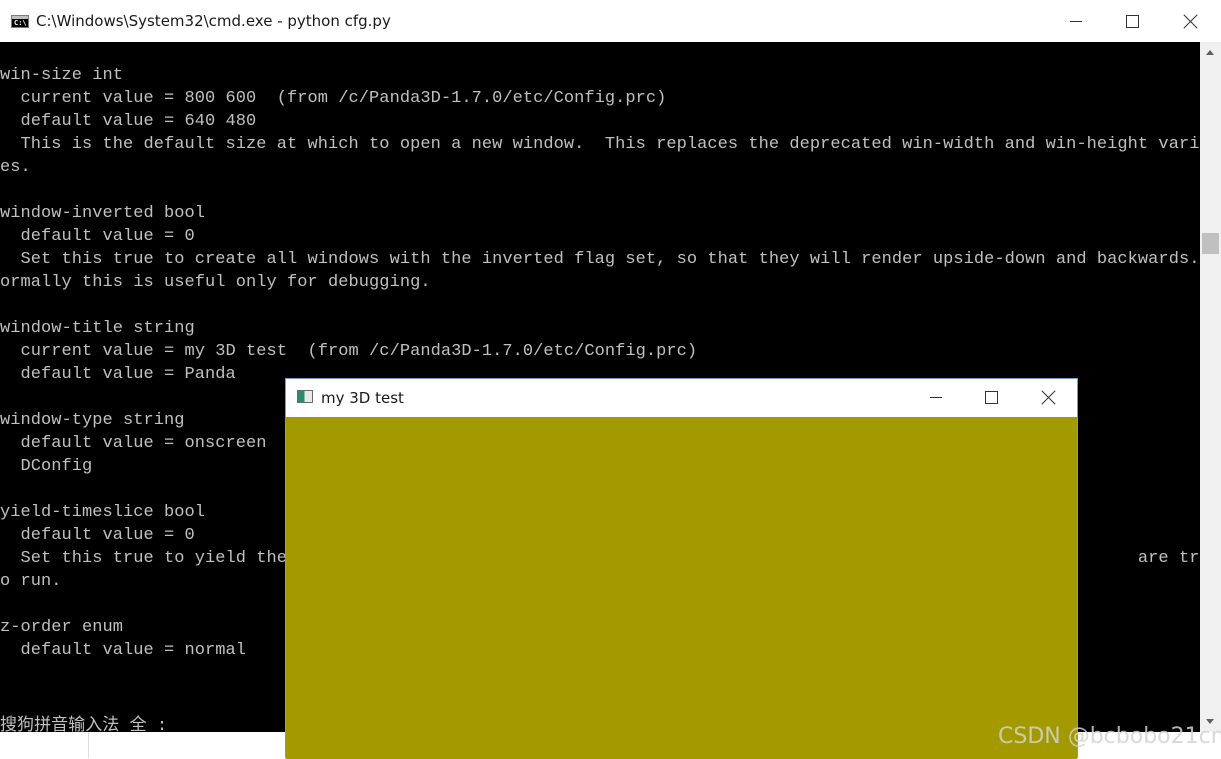 Image resolution: width=1221 pixels, height=759 pixels. I want to click on panda-maximize-button, so click(992, 398).